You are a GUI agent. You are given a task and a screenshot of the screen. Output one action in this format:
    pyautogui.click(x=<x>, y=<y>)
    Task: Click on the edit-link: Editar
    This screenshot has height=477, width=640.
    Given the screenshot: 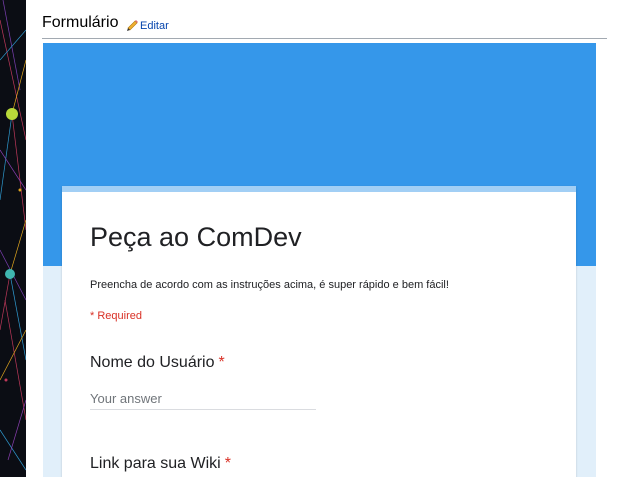 What is the action you would take?
    pyautogui.click(x=147, y=25)
    